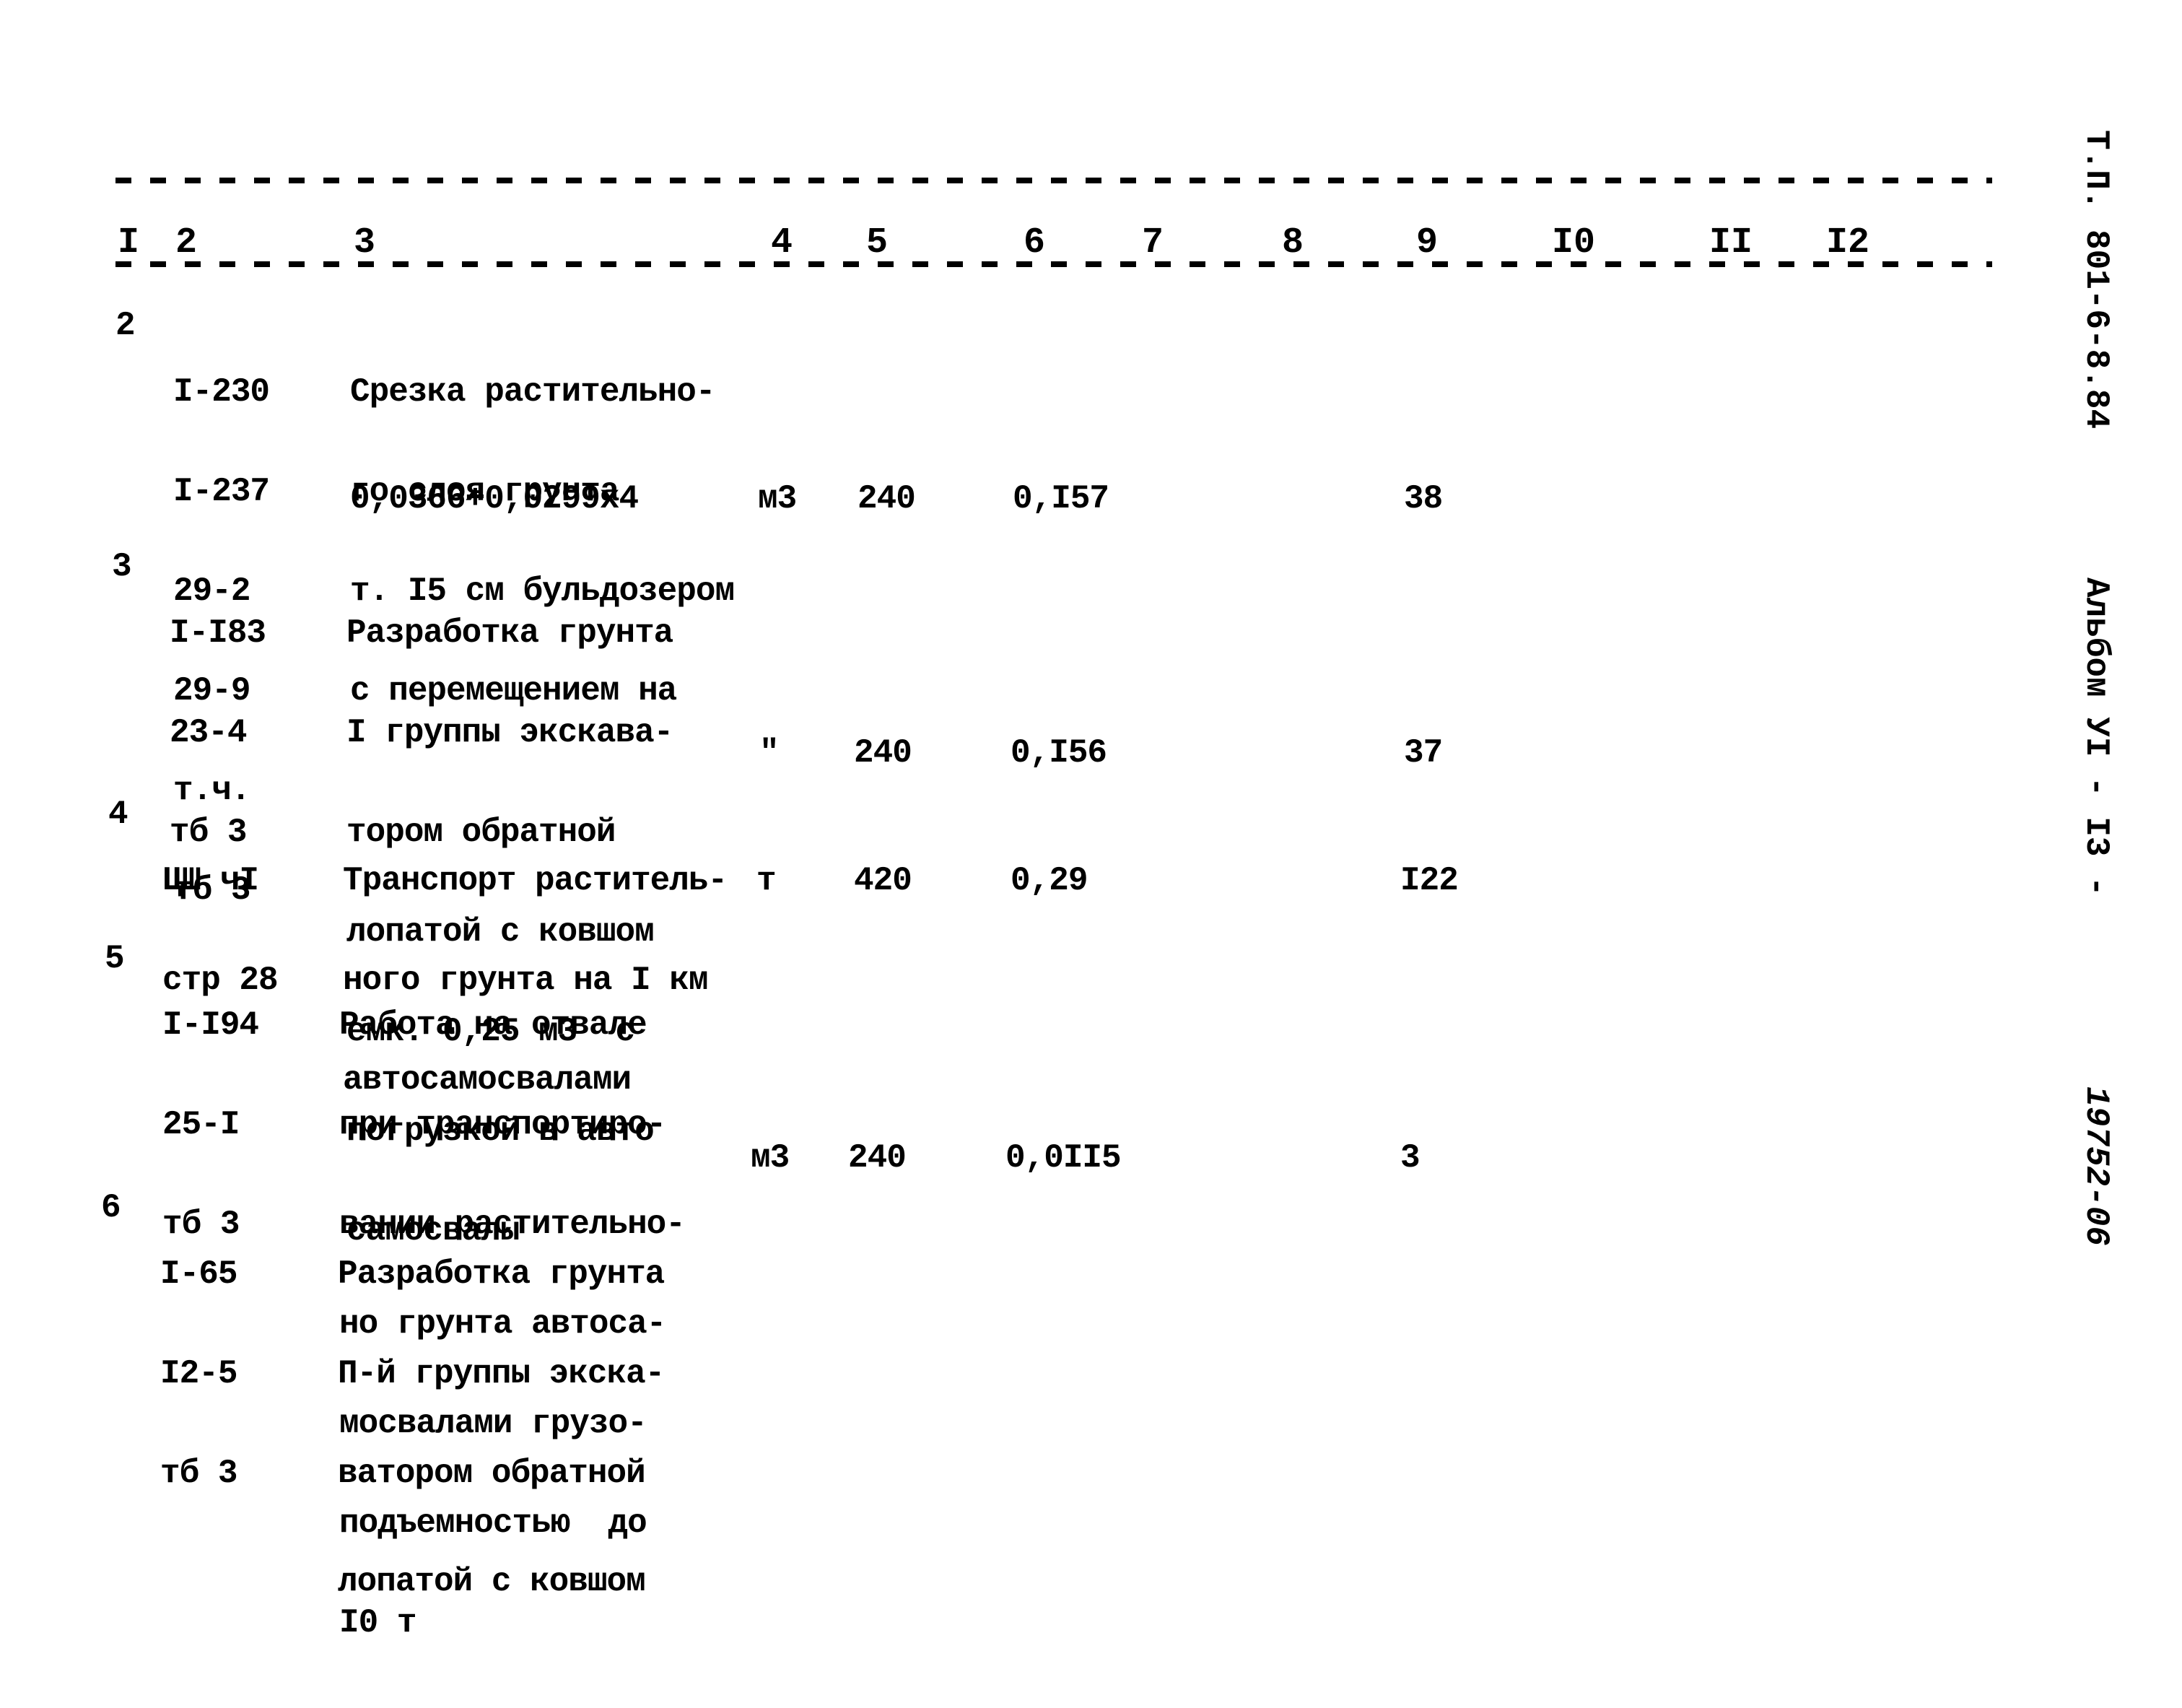  Describe the element at coordinates (767, 880) in the screenshot. I see `row-unit: т` at that location.